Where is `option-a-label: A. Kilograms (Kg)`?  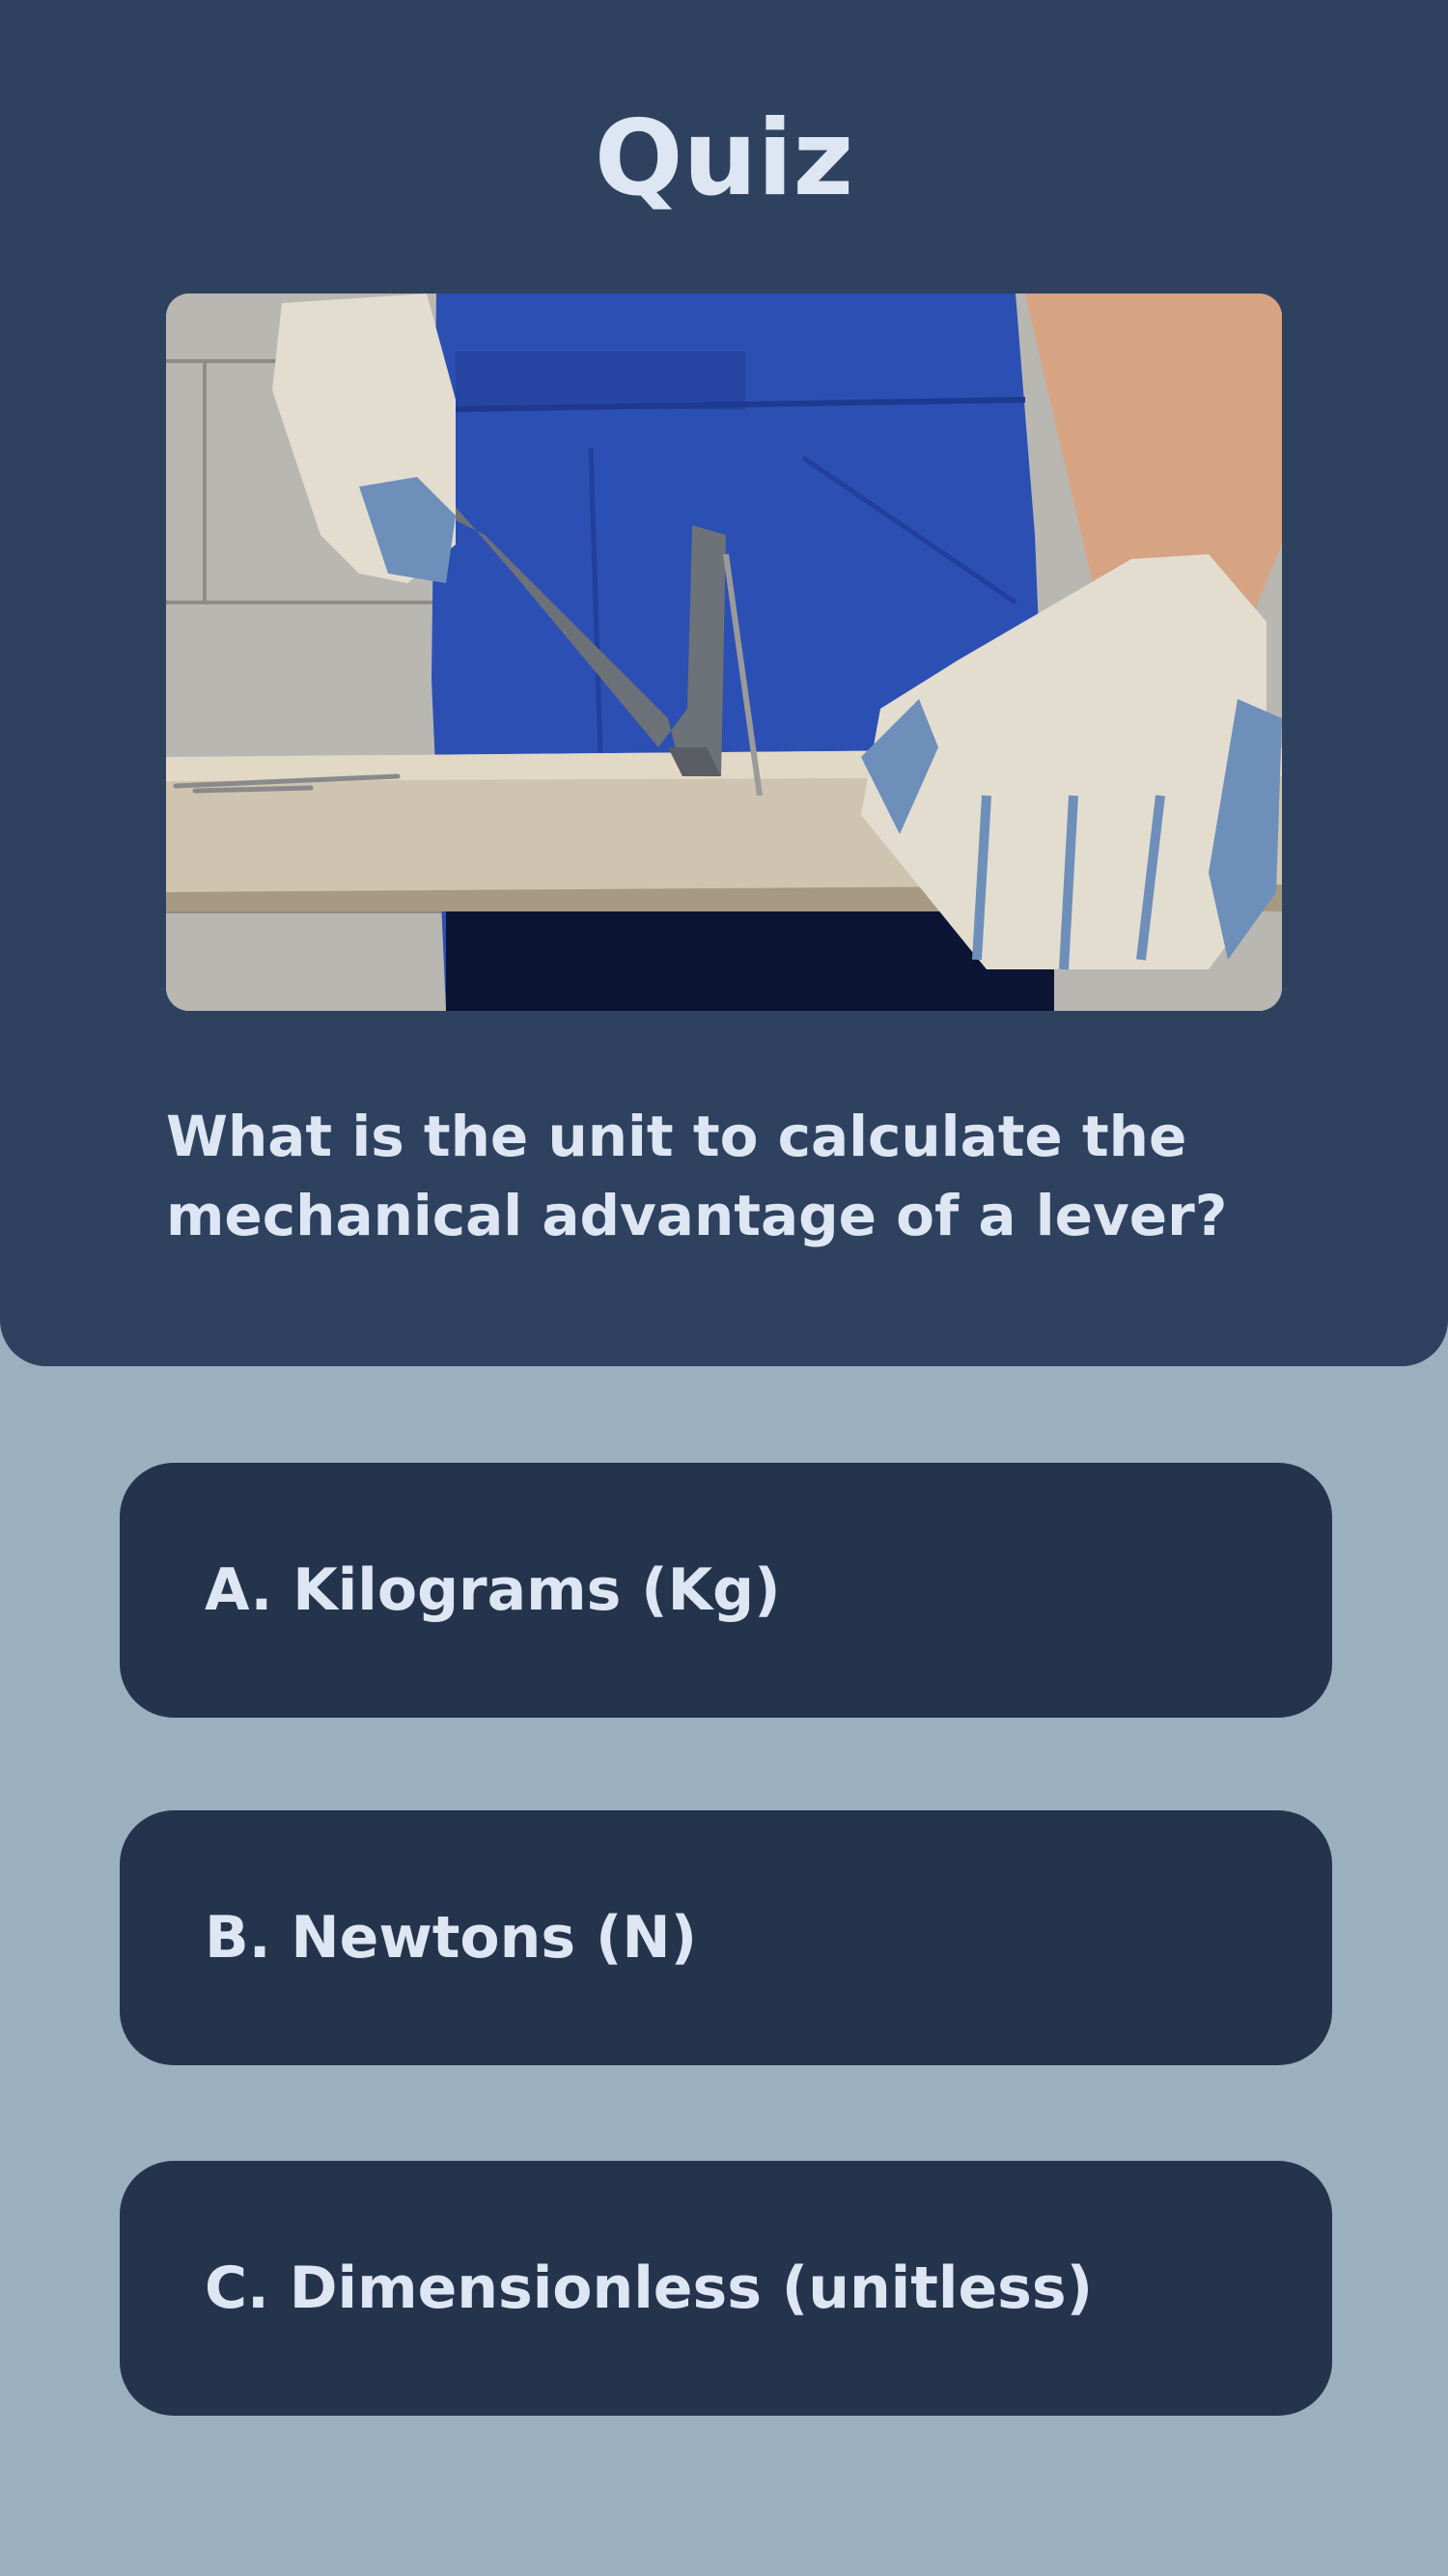 option-a-label: A. Kilograms (Kg) is located at coordinates (493, 1590).